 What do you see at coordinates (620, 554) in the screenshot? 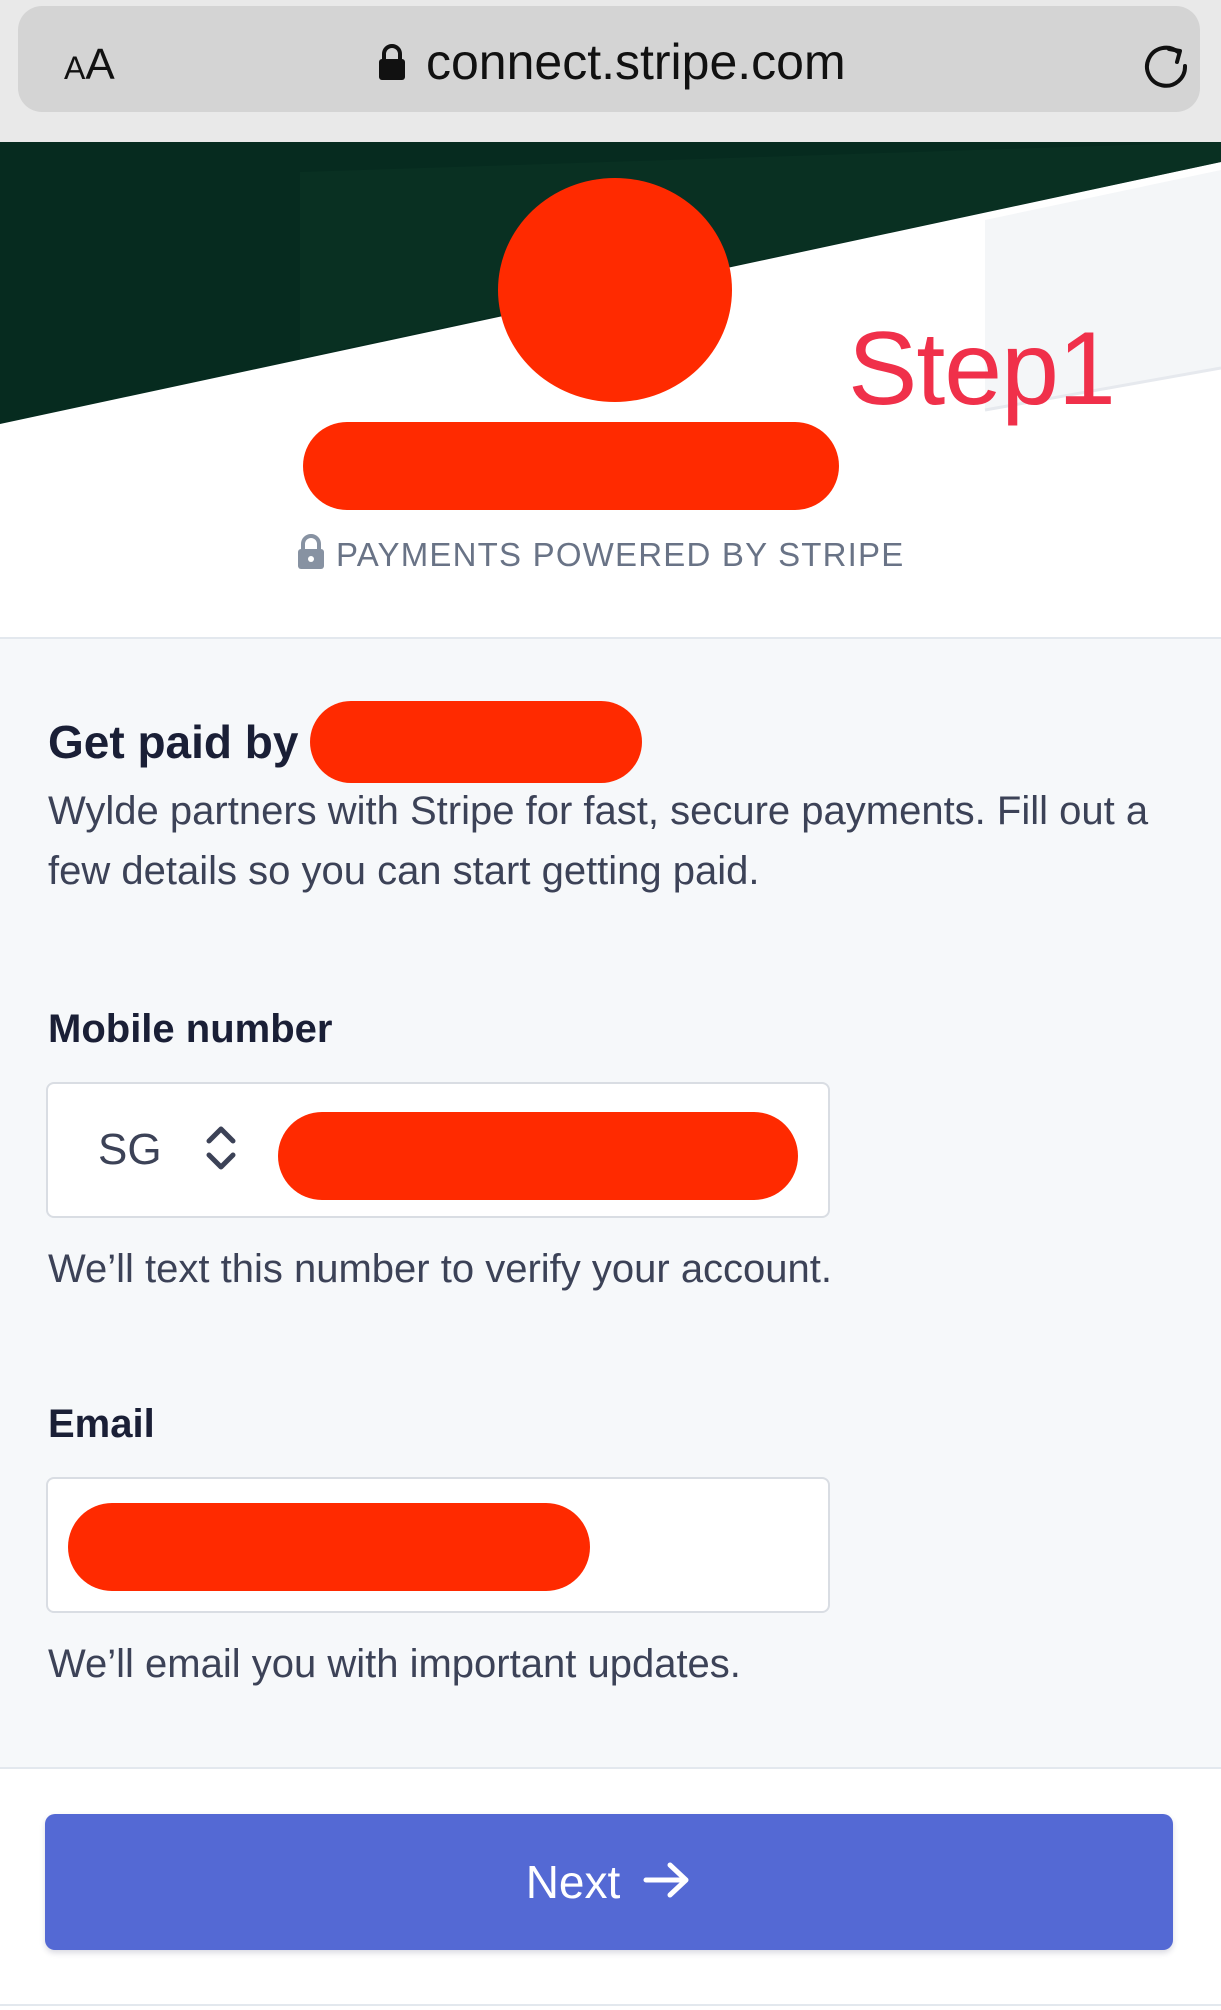
I see `powered-by-text: PAYMENTS POWERED BY STRIPE` at bounding box center [620, 554].